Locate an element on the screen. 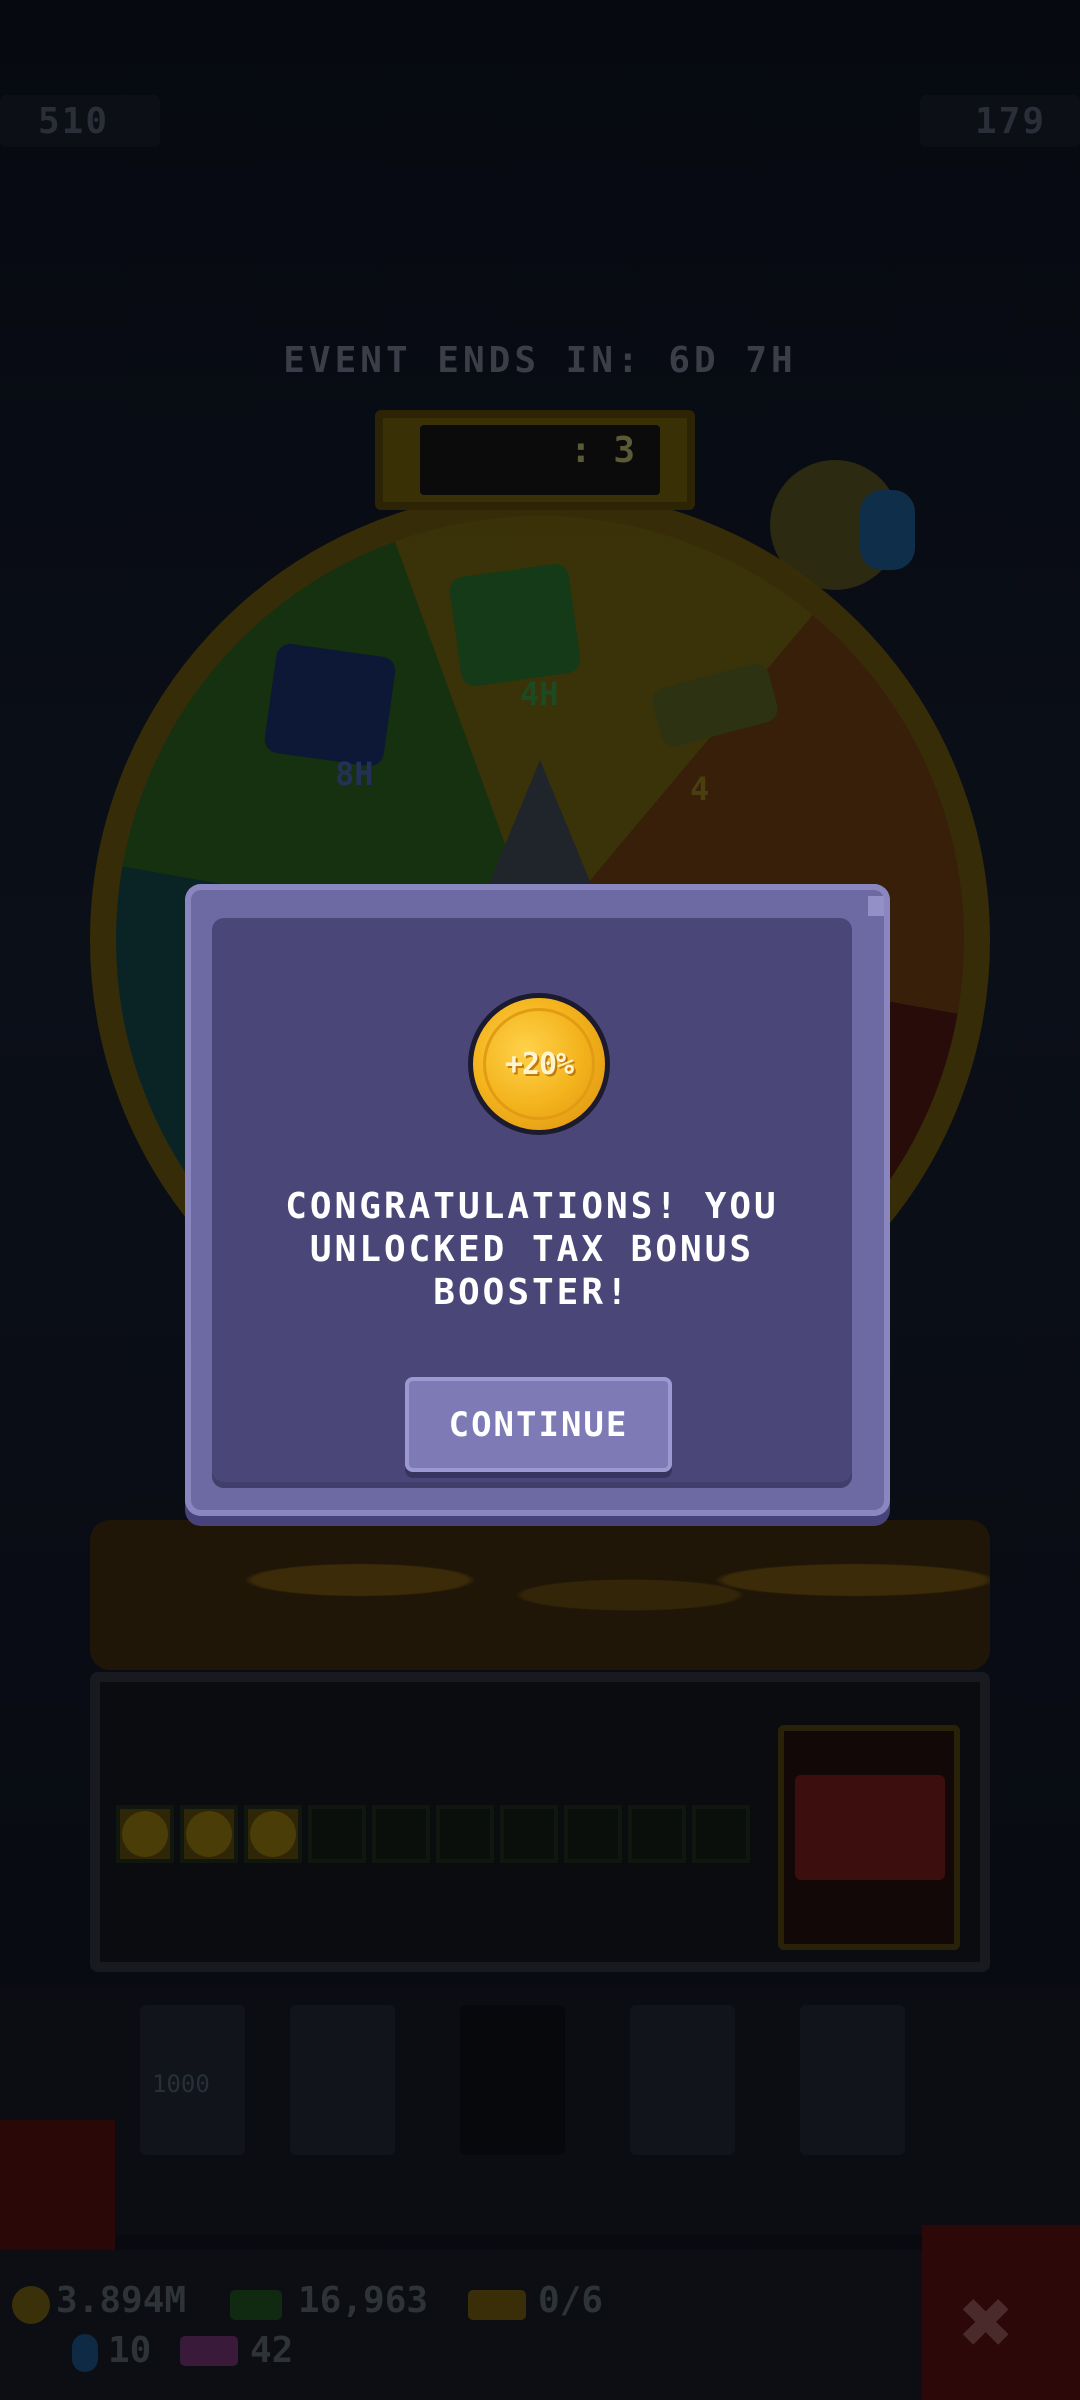  continue-button: CONTINUE is located at coordinates (538, 1424).